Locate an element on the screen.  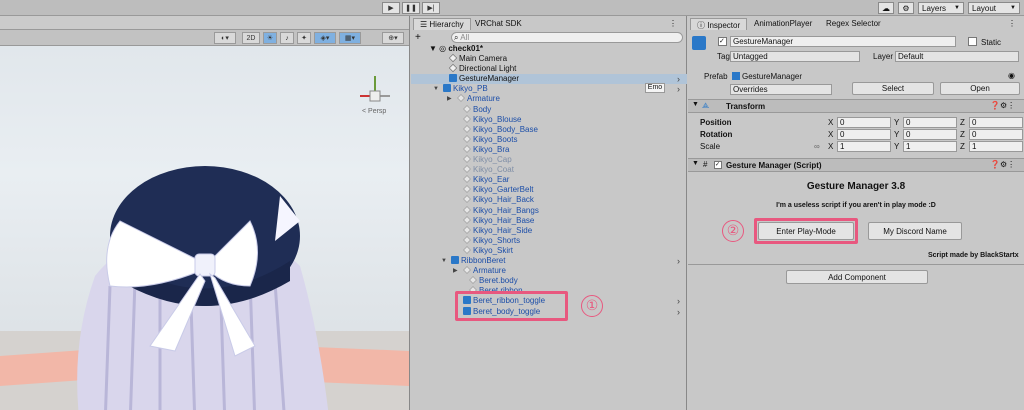
lock-icon: ⋮ is located at coordinates (673, 23).